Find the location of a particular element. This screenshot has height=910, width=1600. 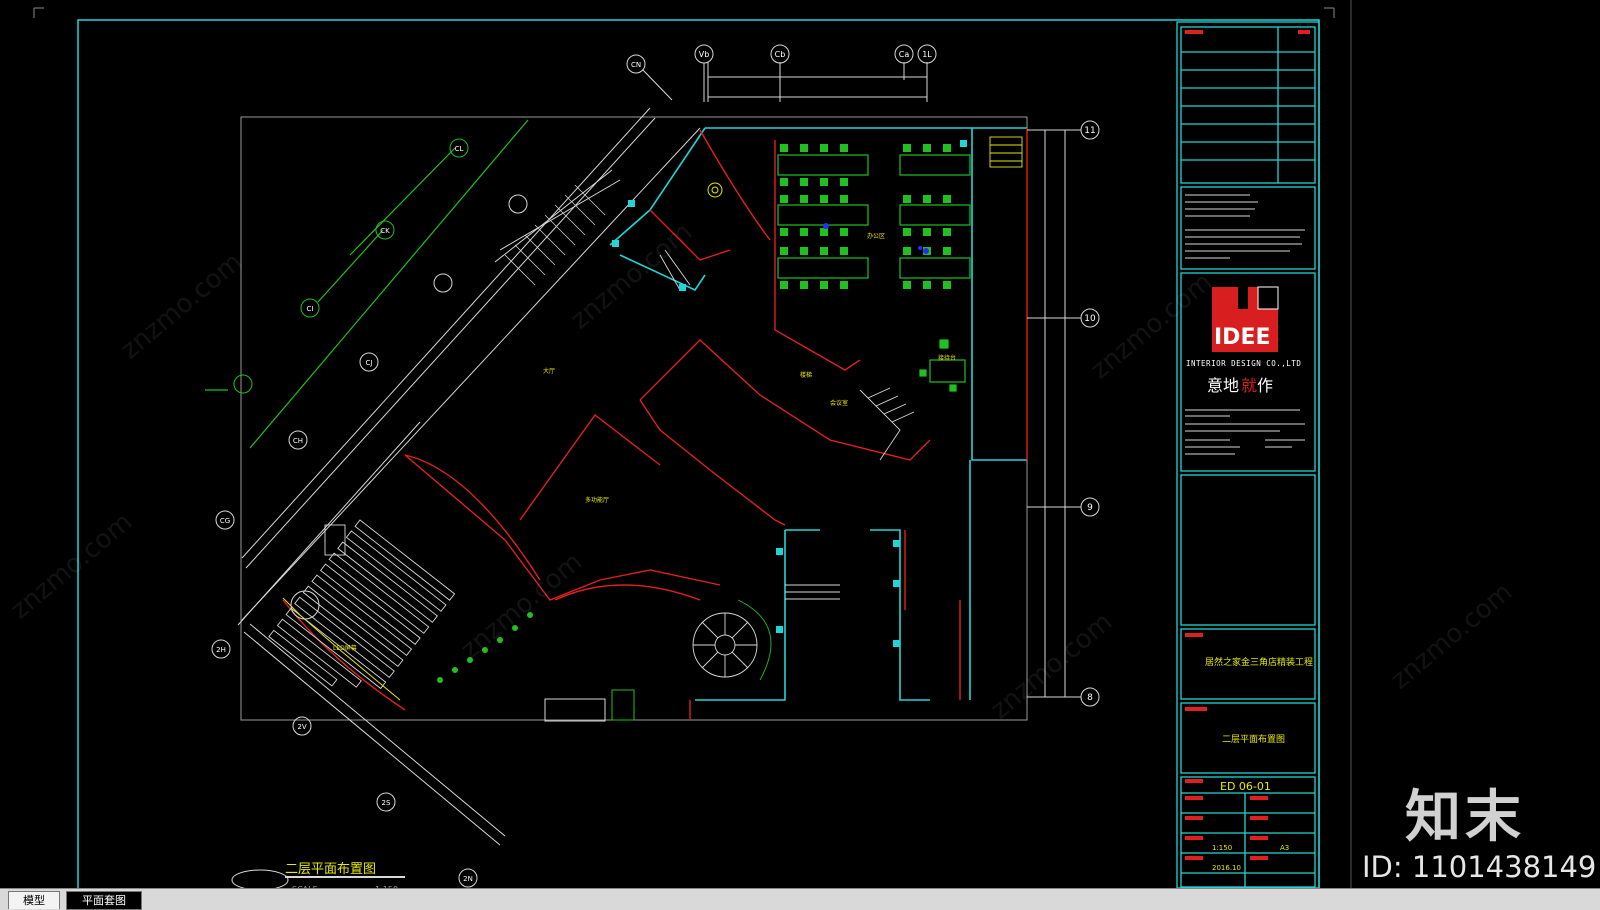

bubble-diag-5: CI is located at coordinates (310, 309).